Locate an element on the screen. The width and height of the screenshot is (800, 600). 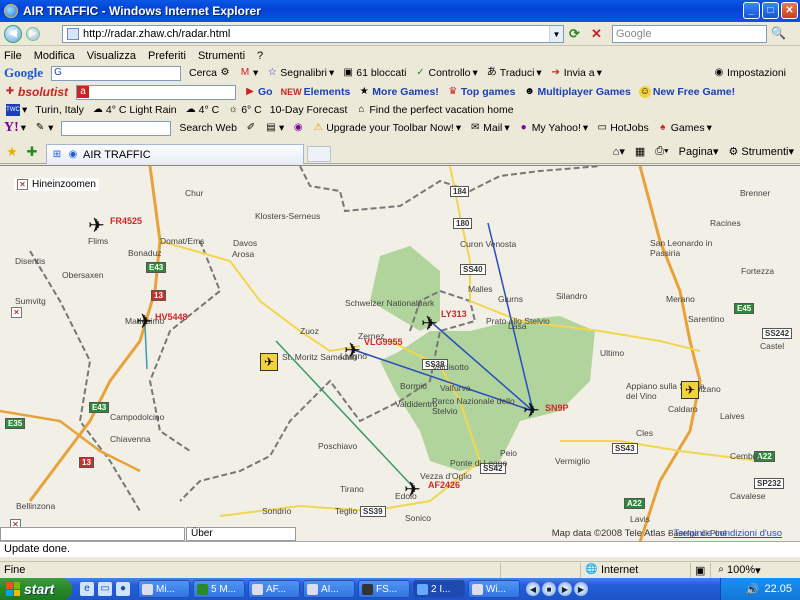
menu-modifica: Modifica is located at coordinates (54, 56).